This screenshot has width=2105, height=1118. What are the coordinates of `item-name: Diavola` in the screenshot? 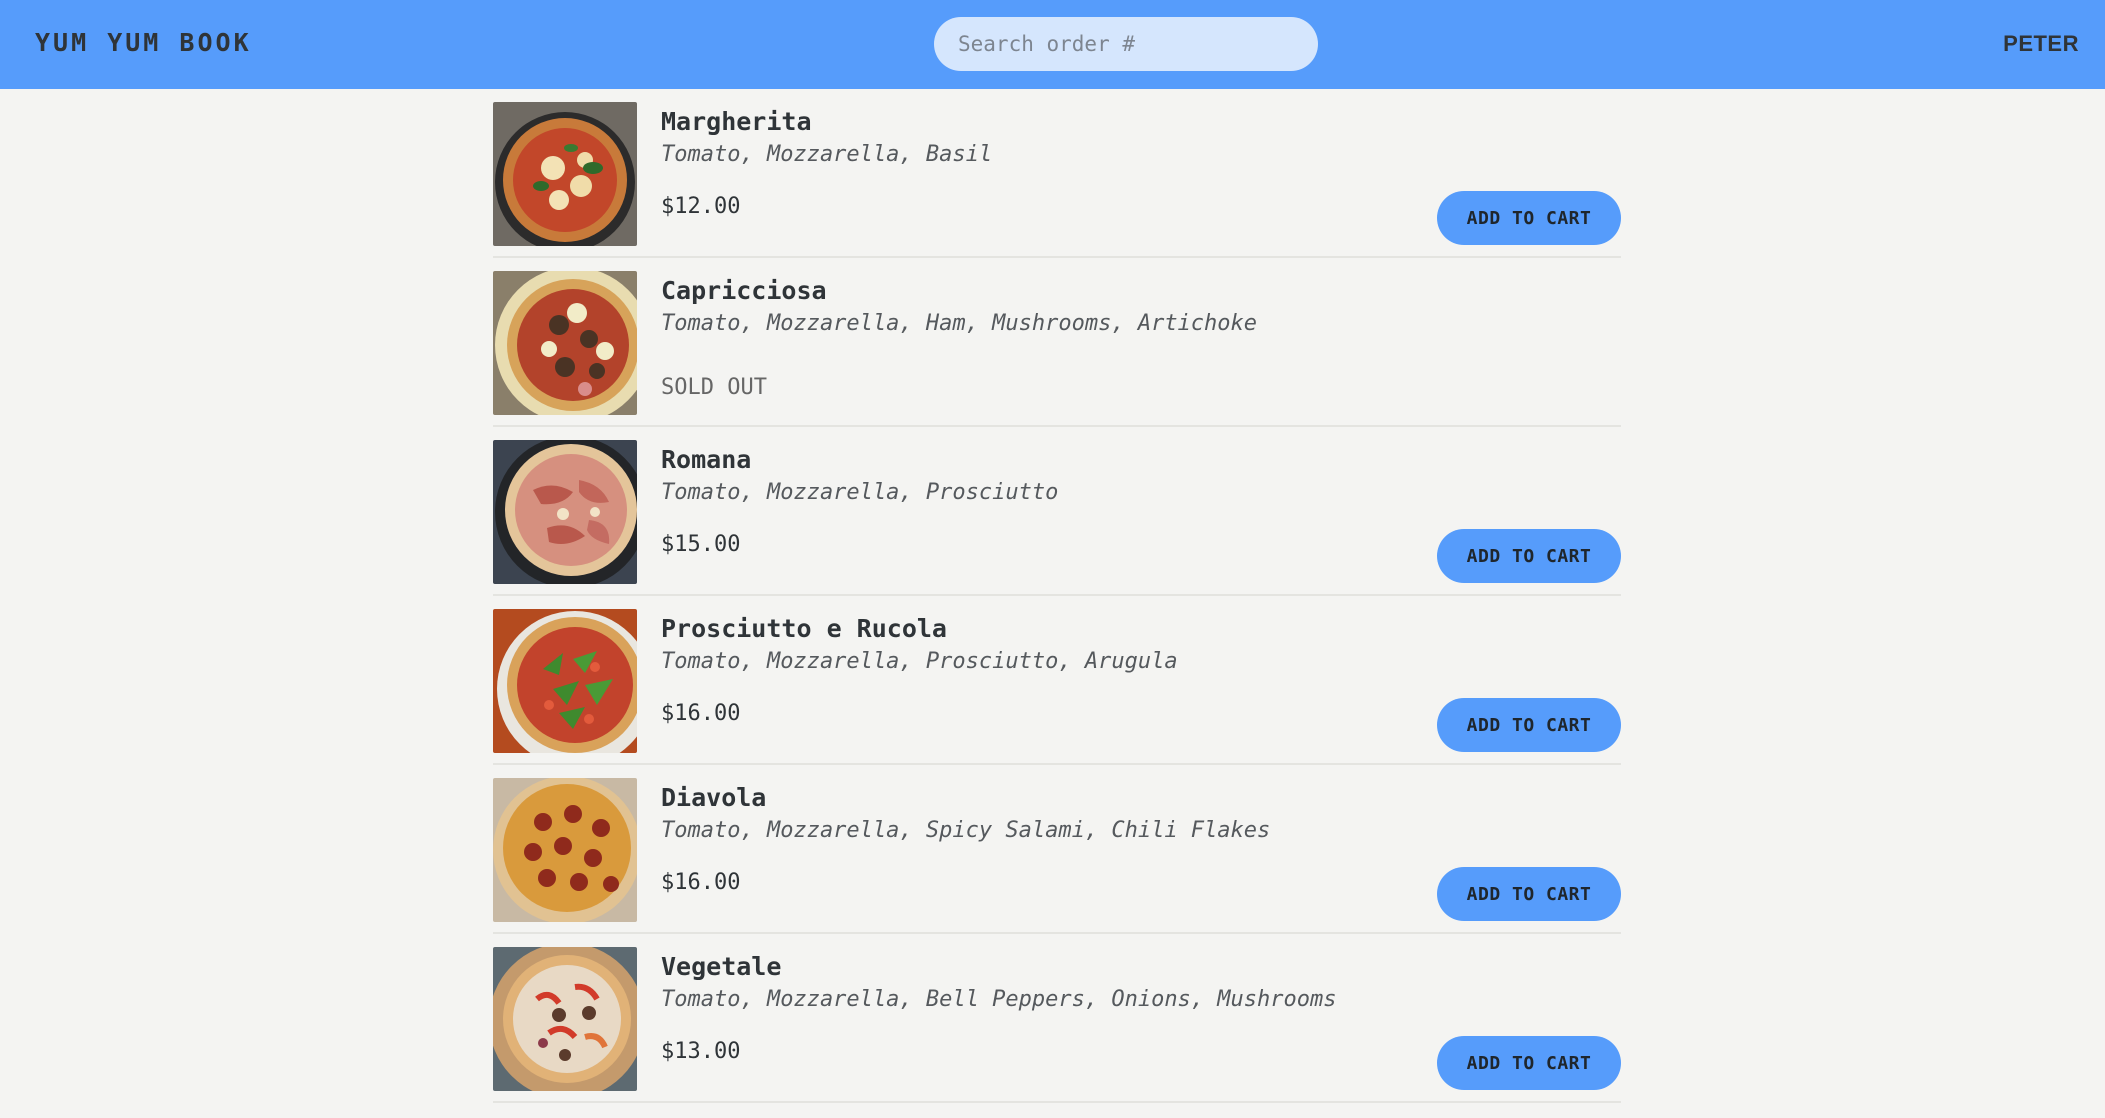 It's located at (714, 797).